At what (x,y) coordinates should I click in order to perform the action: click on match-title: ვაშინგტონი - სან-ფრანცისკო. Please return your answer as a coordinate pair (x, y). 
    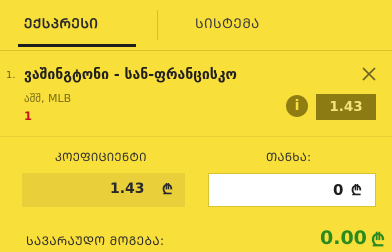
    Looking at the image, I should click on (130, 75).